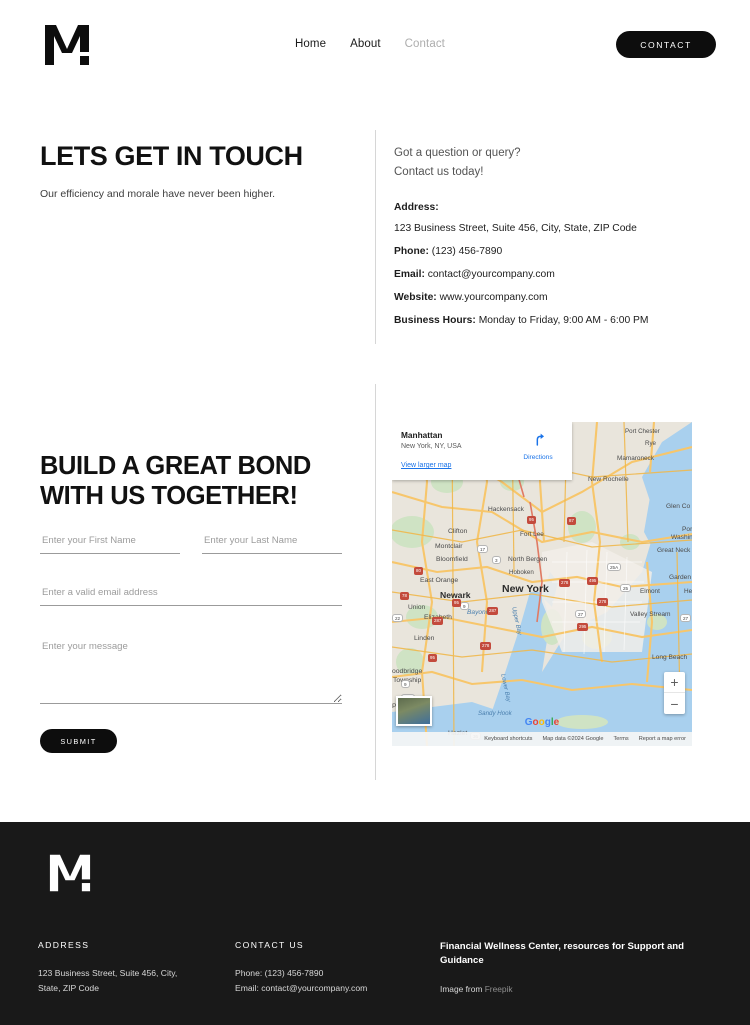  Describe the element at coordinates (571, 521) in the screenshot. I see `map-interstate-shield: 87` at that location.